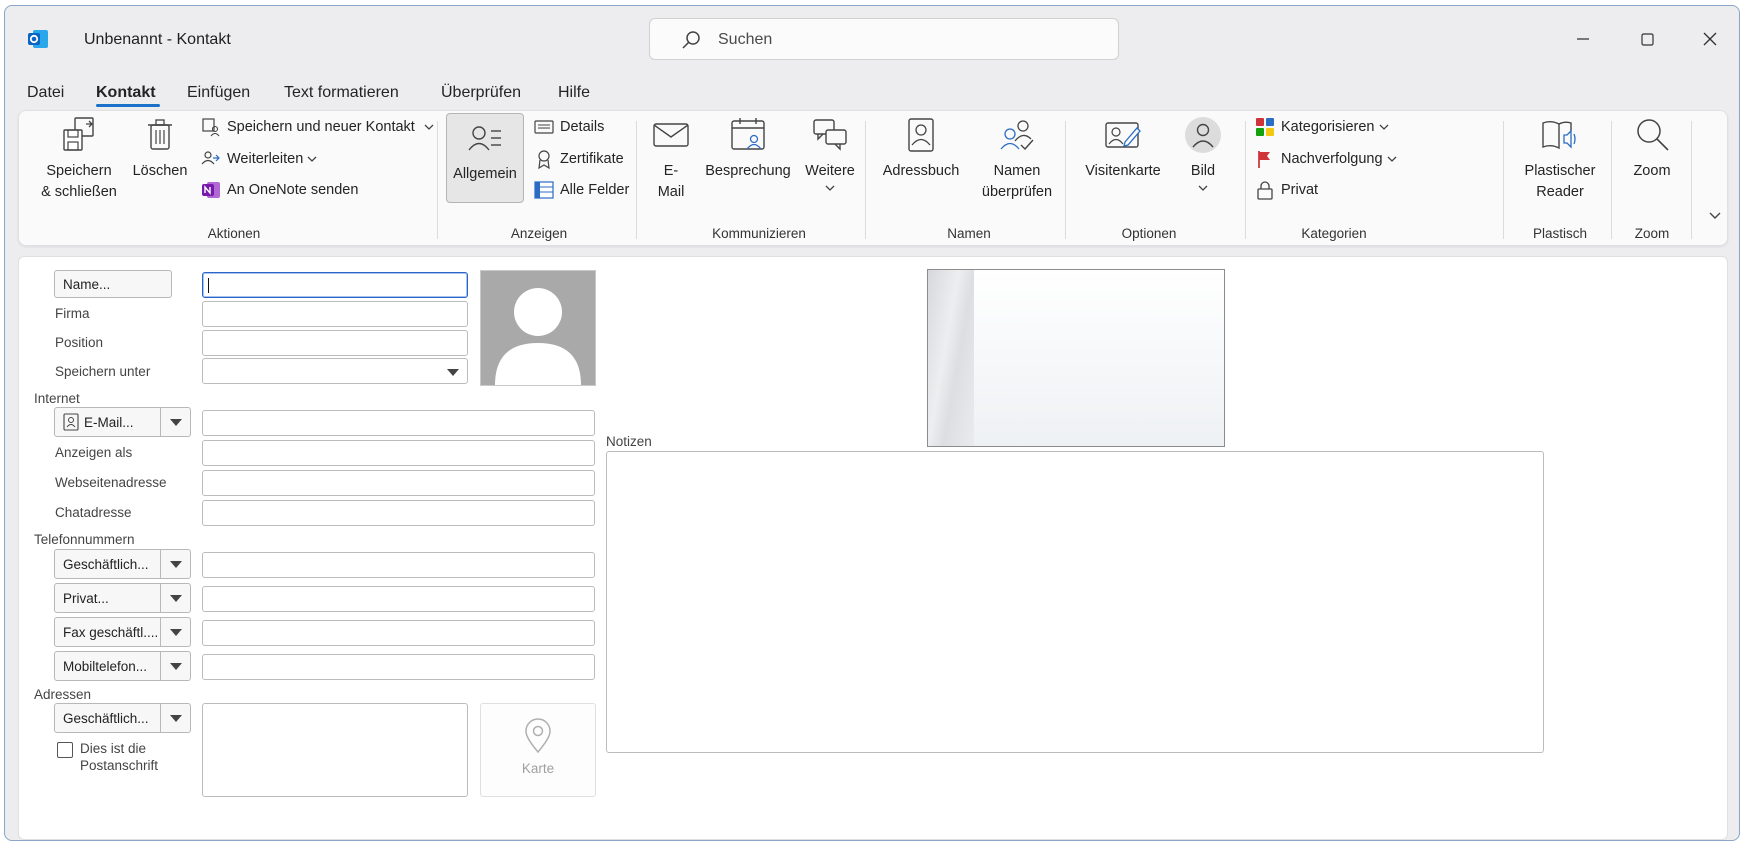 The image size is (1745, 847). I want to click on business-card-button: Visitenkarte, so click(1123, 148).